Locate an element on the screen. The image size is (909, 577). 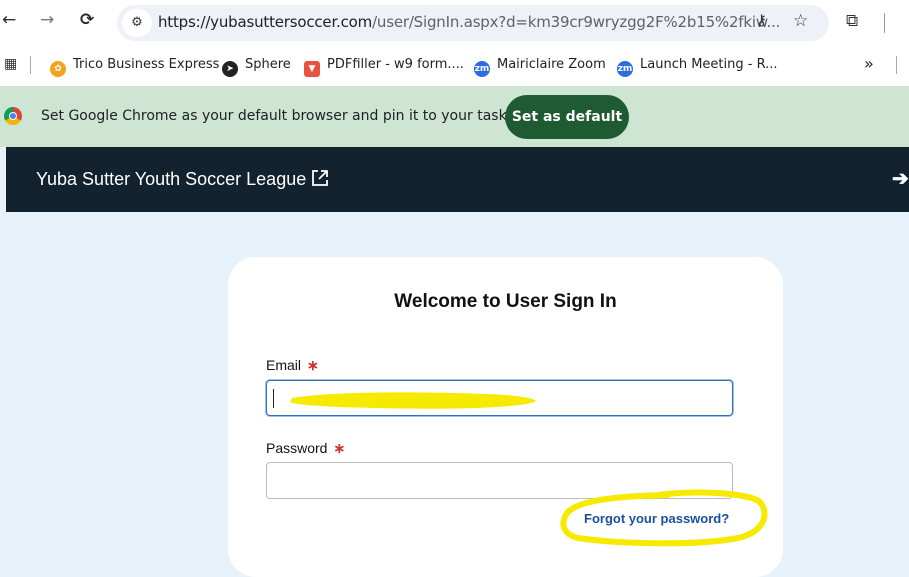
password-label-text: Password is located at coordinates (297, 448).